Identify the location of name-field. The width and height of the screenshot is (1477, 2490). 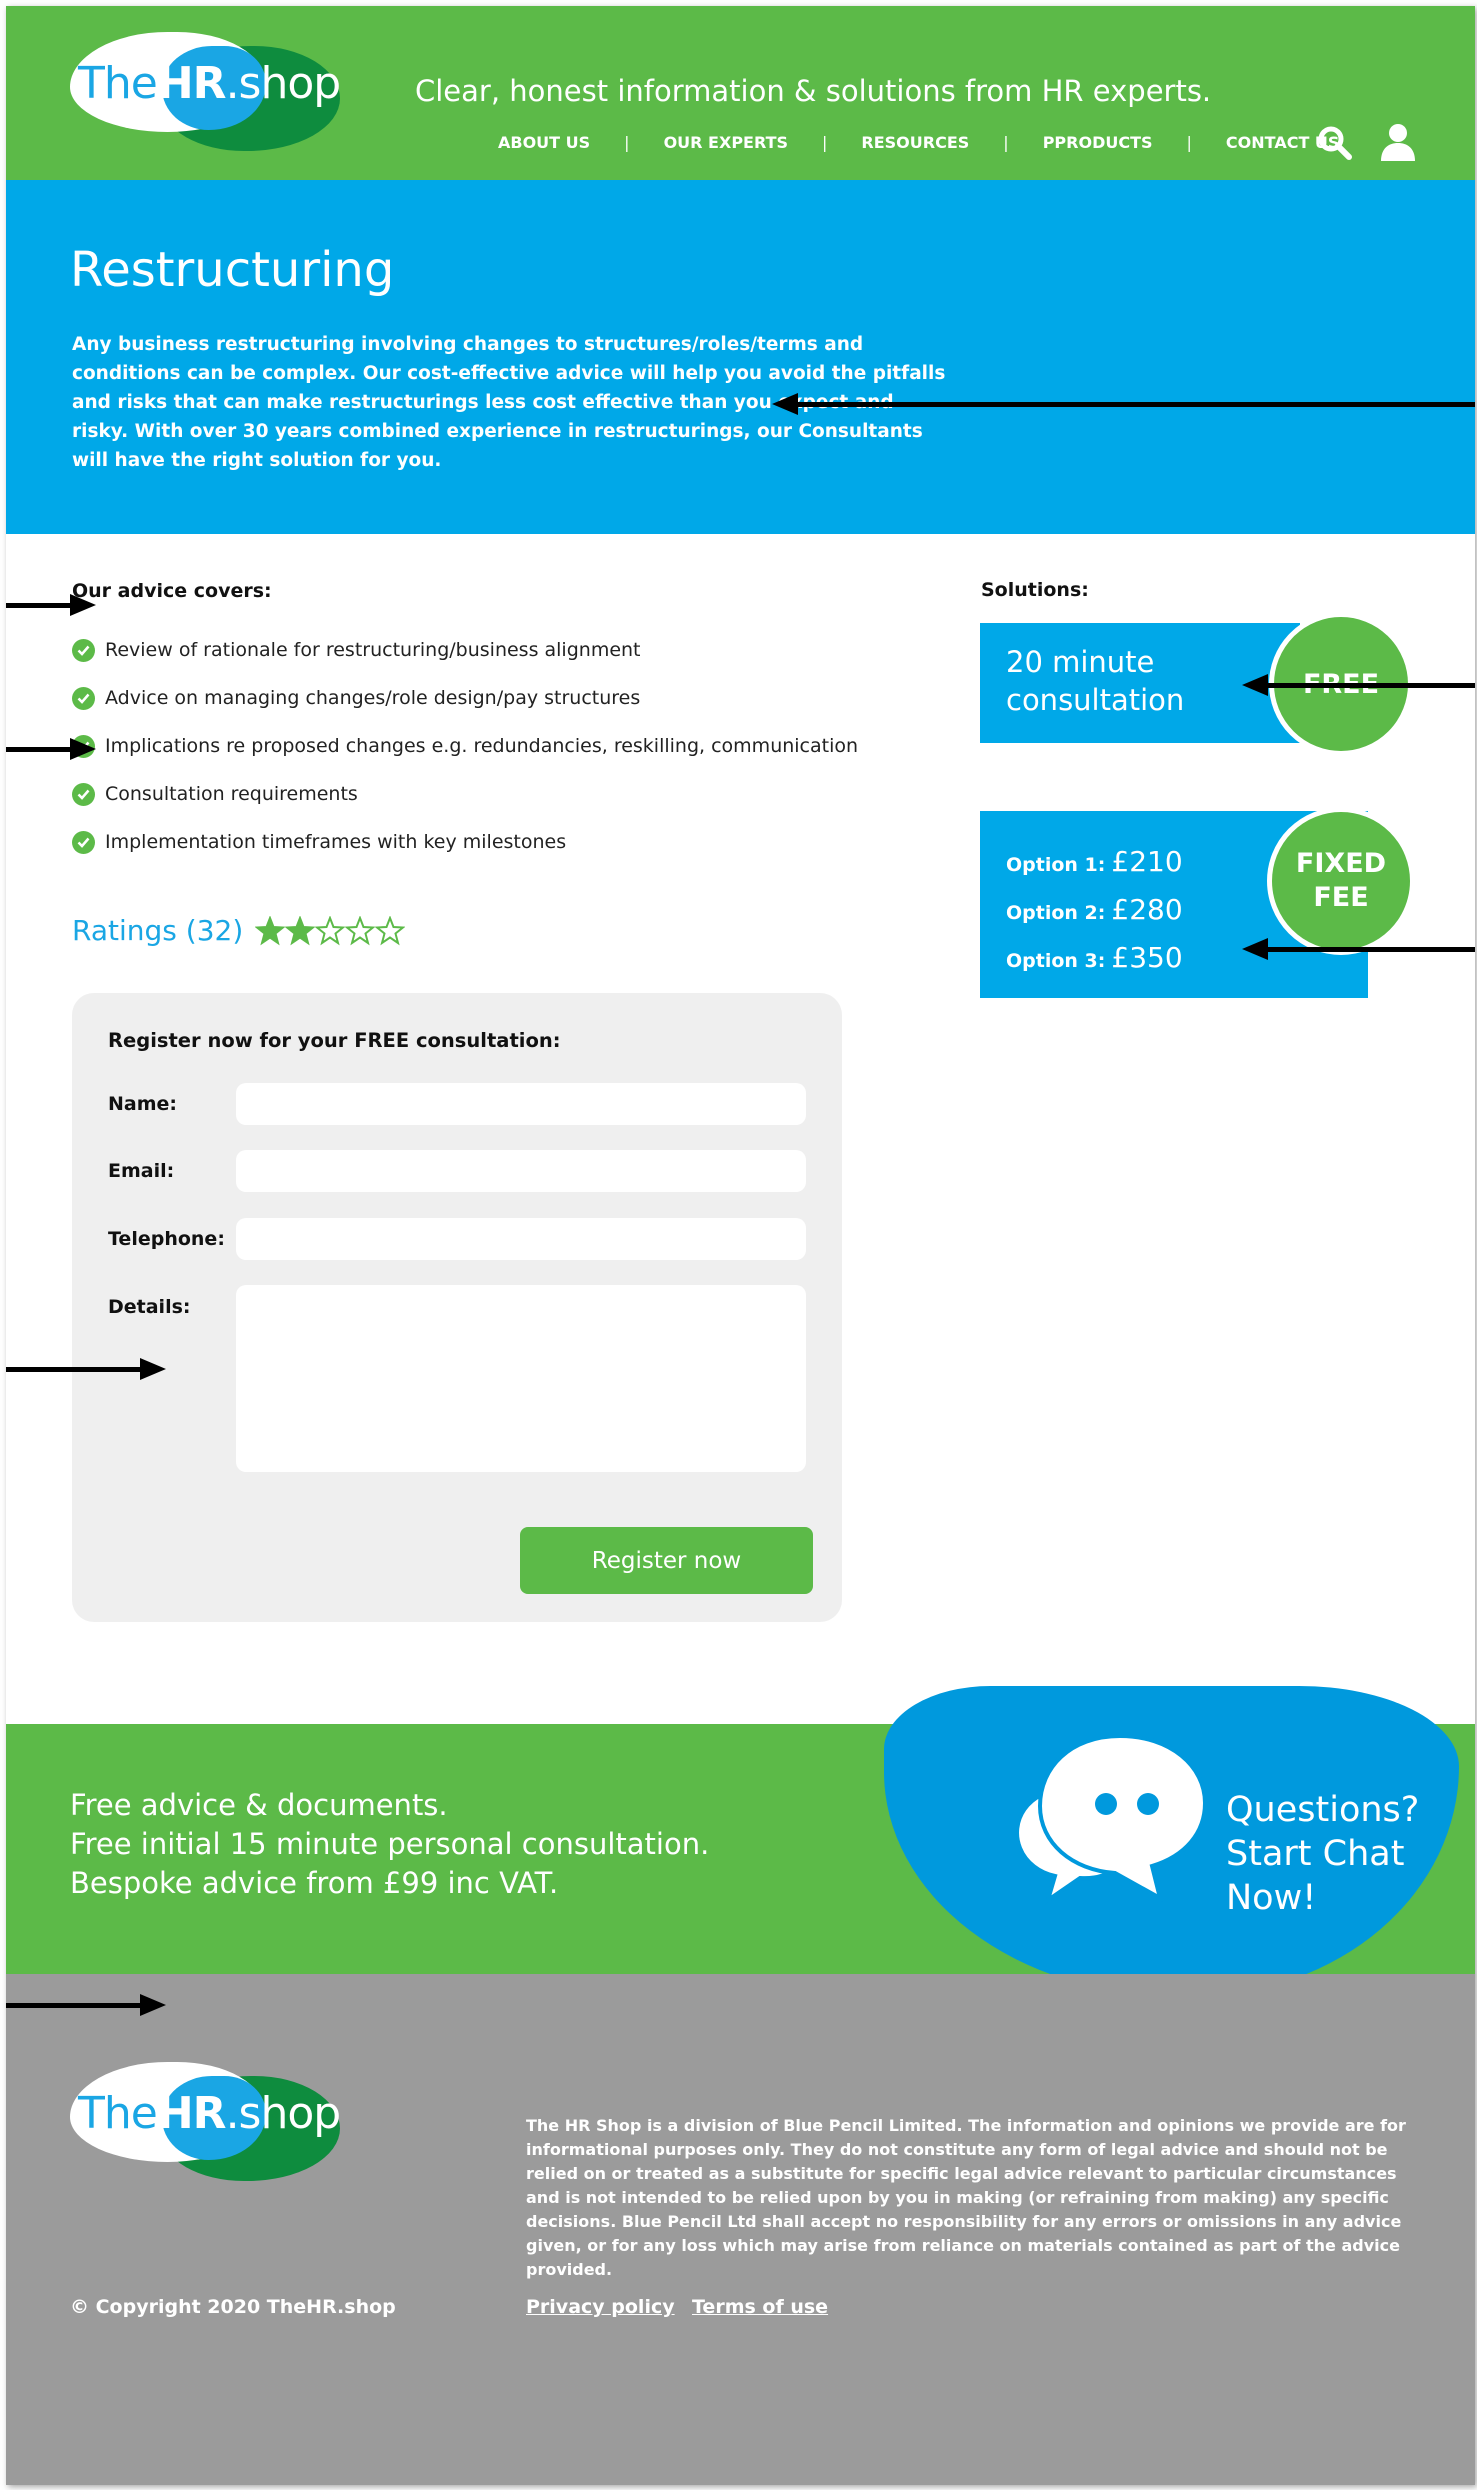
(521, 1104).